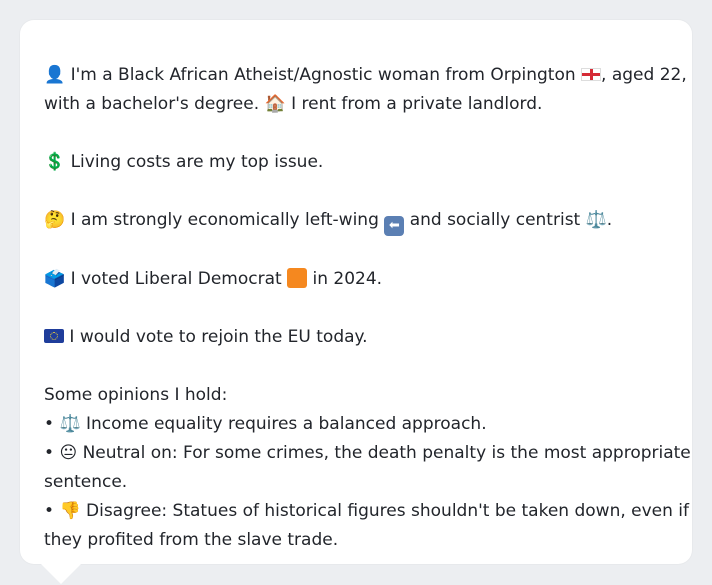  I want to click on ideology-text-b: and socially centrist, so click(495, 220).